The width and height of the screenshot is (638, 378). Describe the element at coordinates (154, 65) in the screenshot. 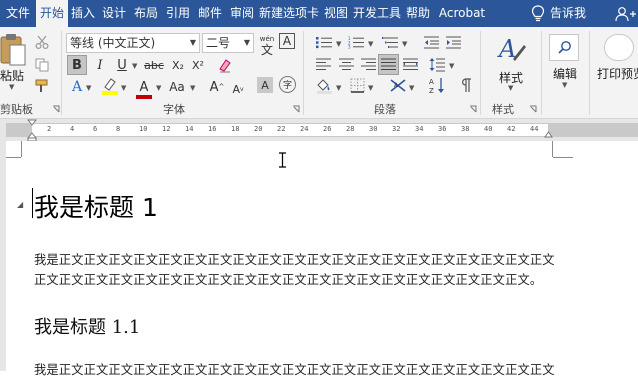

I see `strikethrough-button: abc` at that location.